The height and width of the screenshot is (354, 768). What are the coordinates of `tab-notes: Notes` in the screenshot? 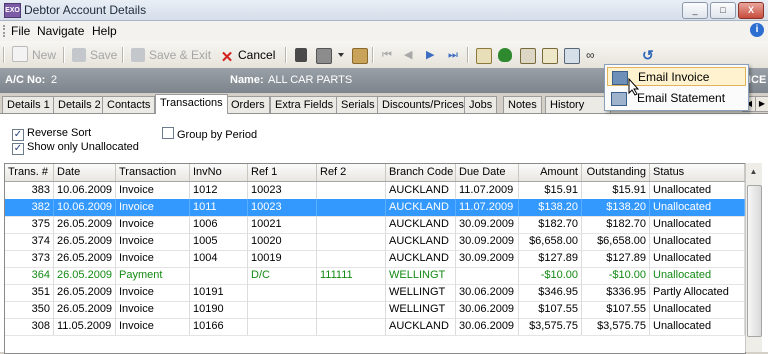 It's located at (522, 104).